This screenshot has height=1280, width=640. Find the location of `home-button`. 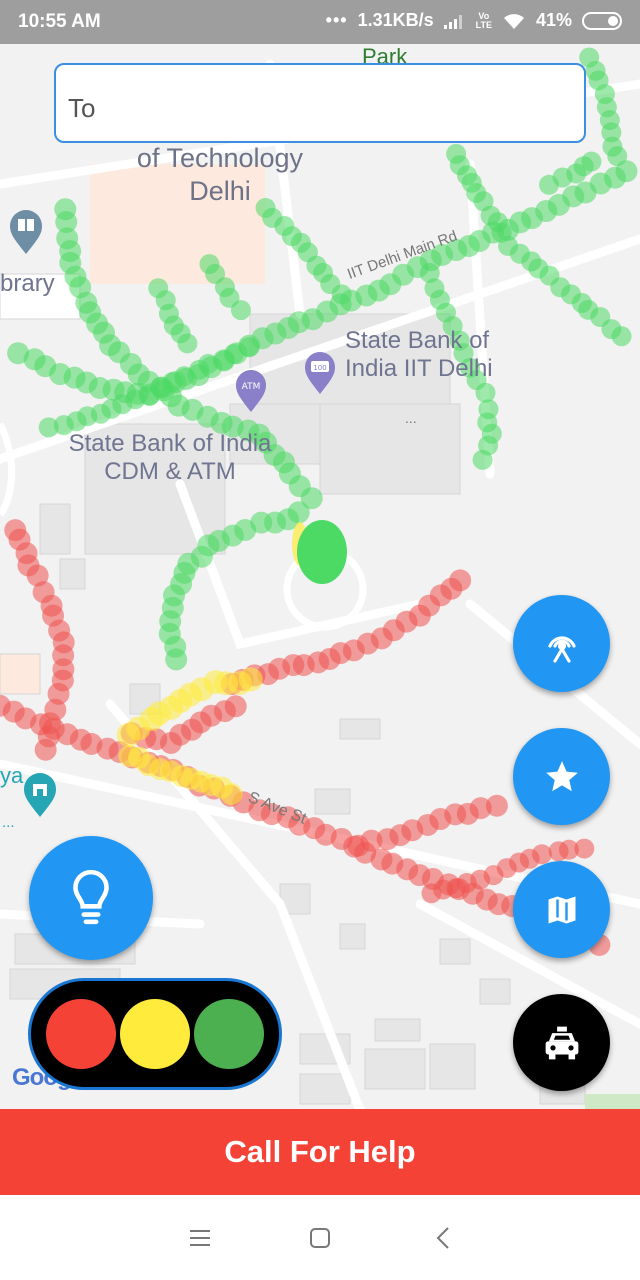

home-button is located at coordinates (320, 1238).